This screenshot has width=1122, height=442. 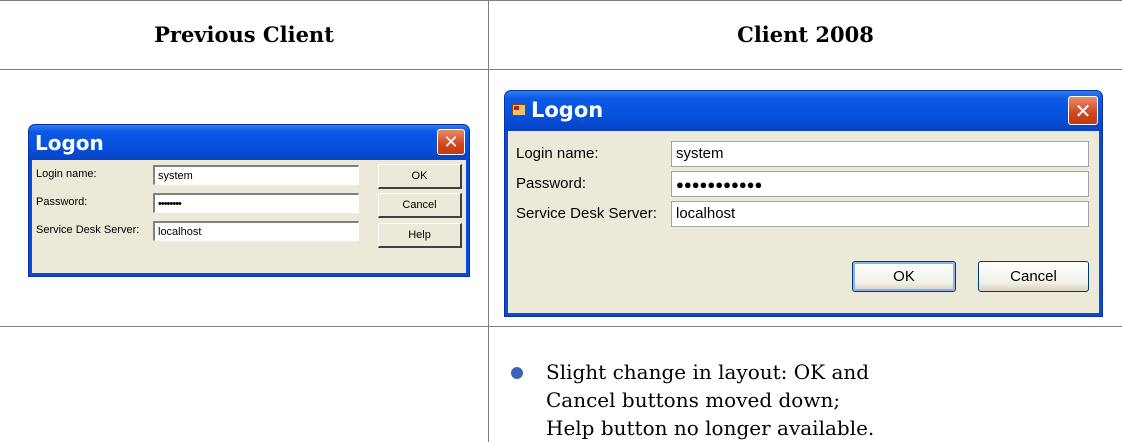 I want to click on new-title-bar: Logon ✕, so click(x=803, y=111).